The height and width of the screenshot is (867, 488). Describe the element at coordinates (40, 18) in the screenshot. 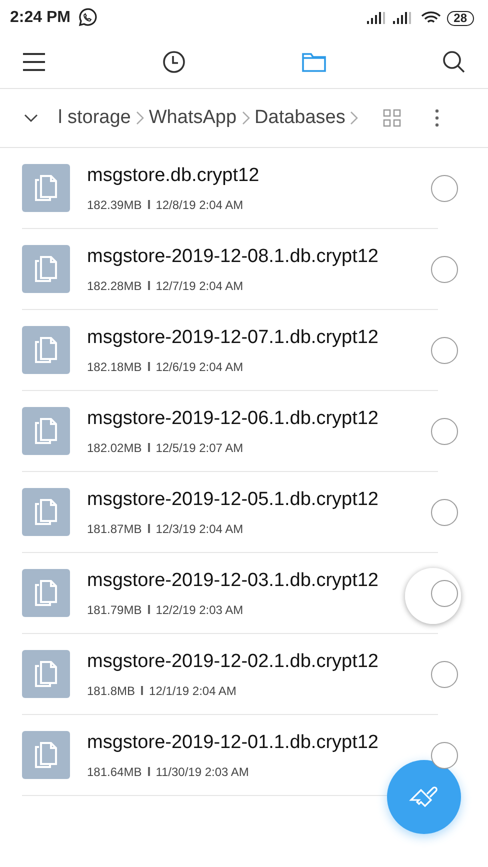

I see `status-time: 2:24 PM` at that location.